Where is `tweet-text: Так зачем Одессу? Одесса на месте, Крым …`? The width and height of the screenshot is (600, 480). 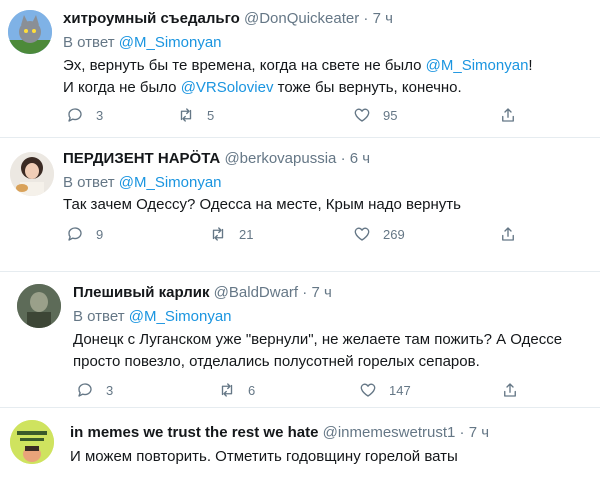
tweet-text: Так зачем Одессу? Одесса на месте, Крым … is located at coordinates (262, 205).